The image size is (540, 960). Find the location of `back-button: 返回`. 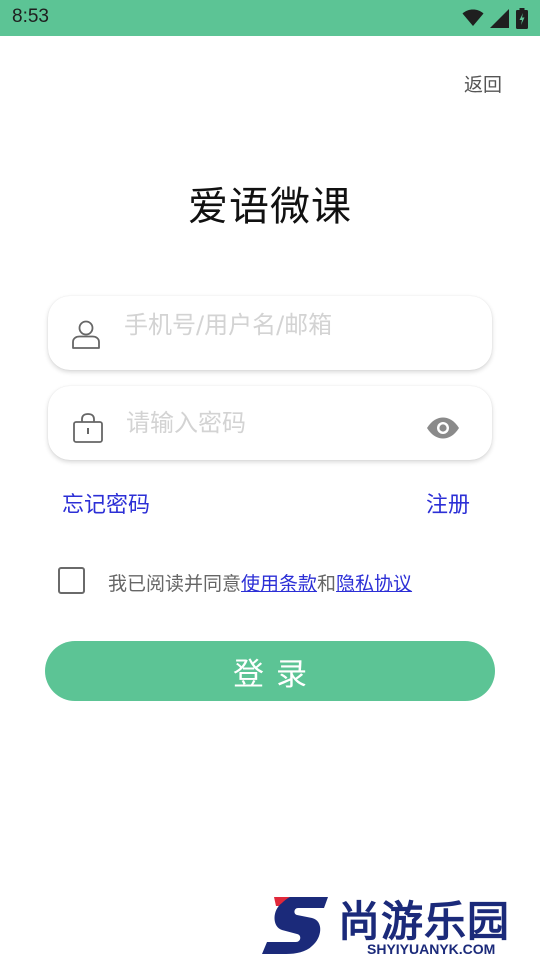

back-button: 返回 is located at coordinates (483, 83).